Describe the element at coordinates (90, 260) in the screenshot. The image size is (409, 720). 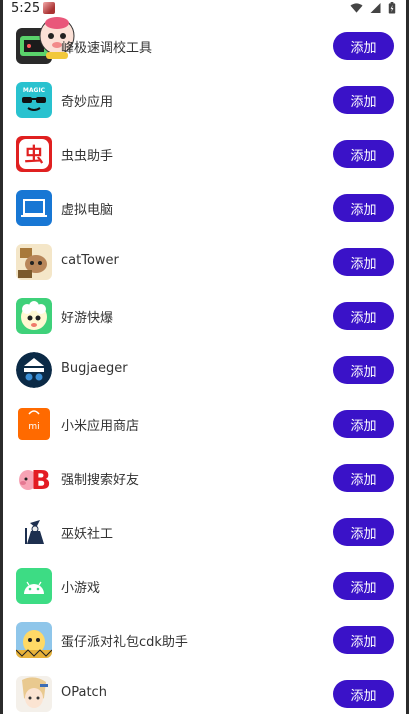
I see `app-name: catTower` at that location.